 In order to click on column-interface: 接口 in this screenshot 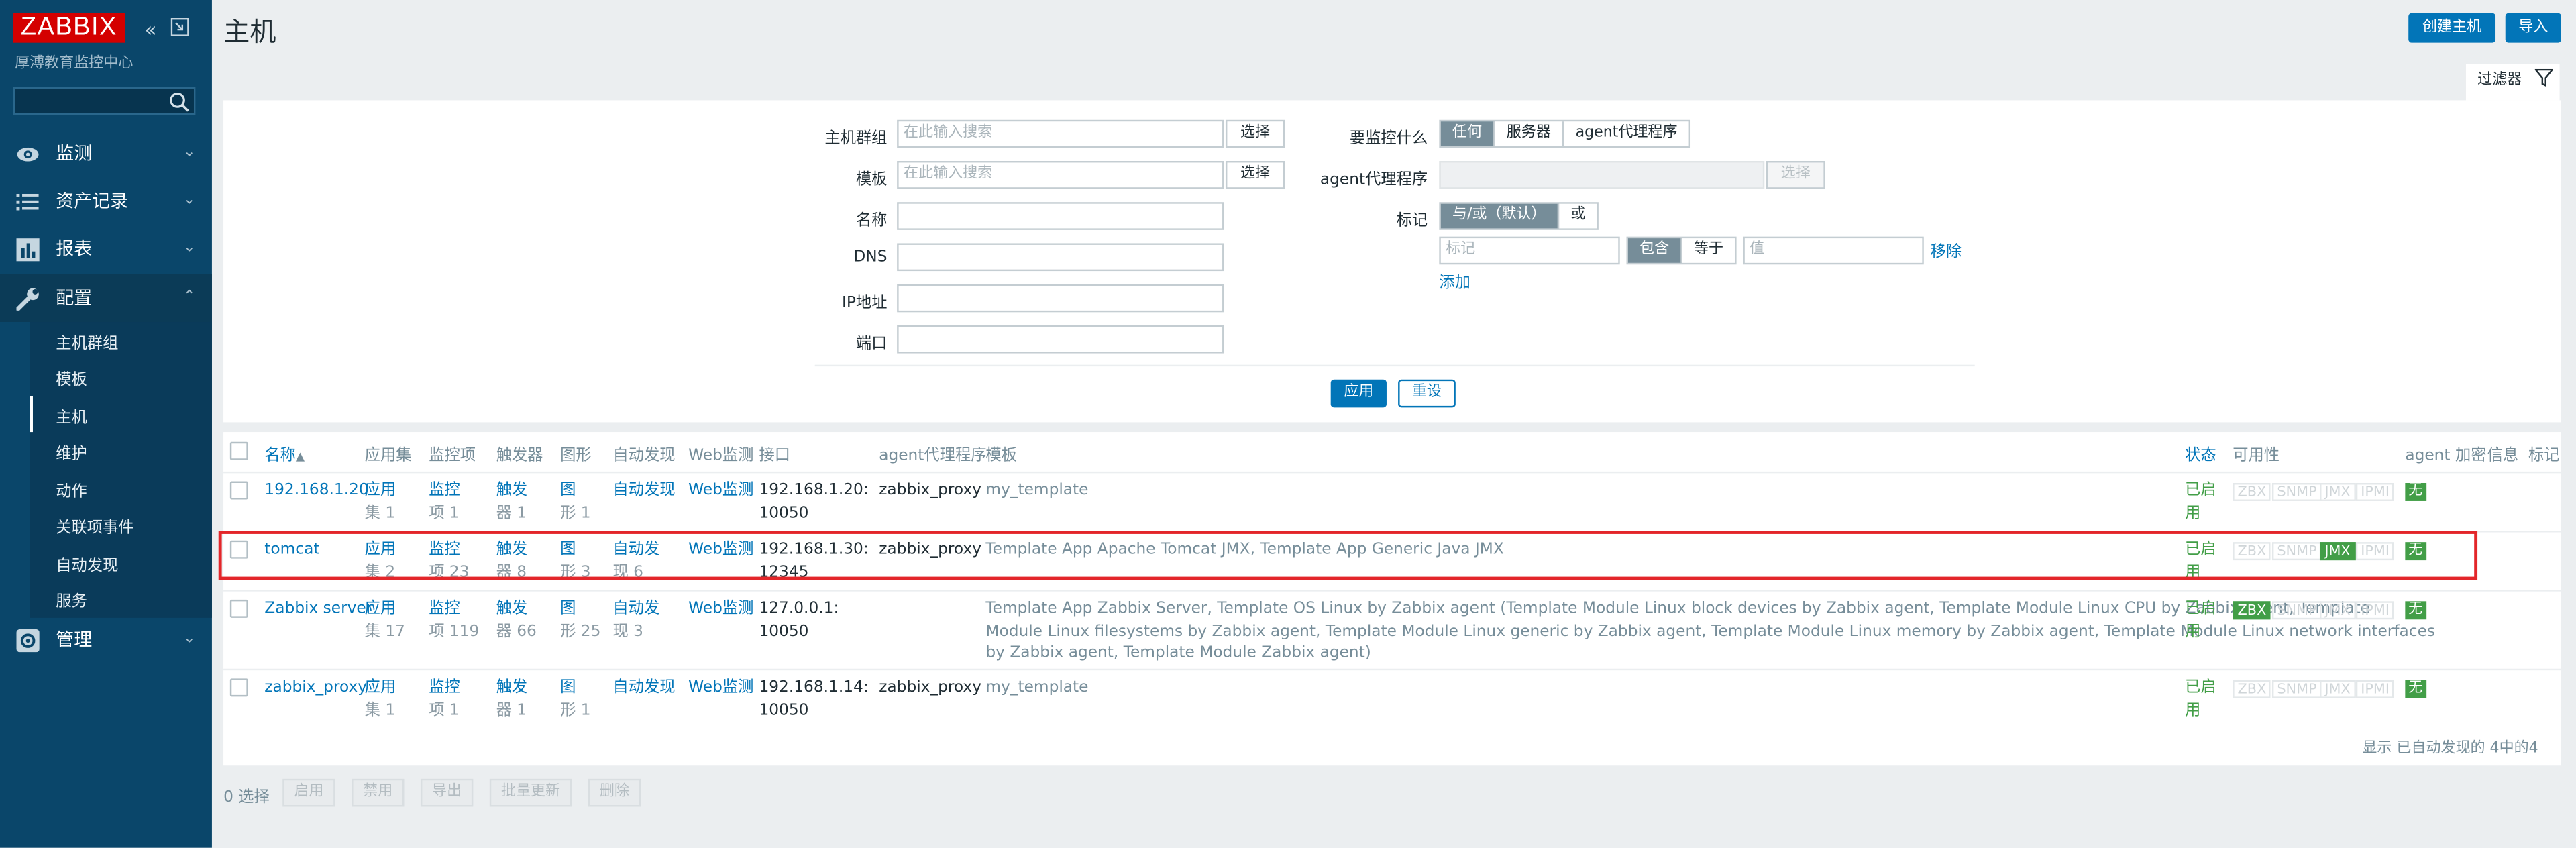, I will do `click(775, 456)`.